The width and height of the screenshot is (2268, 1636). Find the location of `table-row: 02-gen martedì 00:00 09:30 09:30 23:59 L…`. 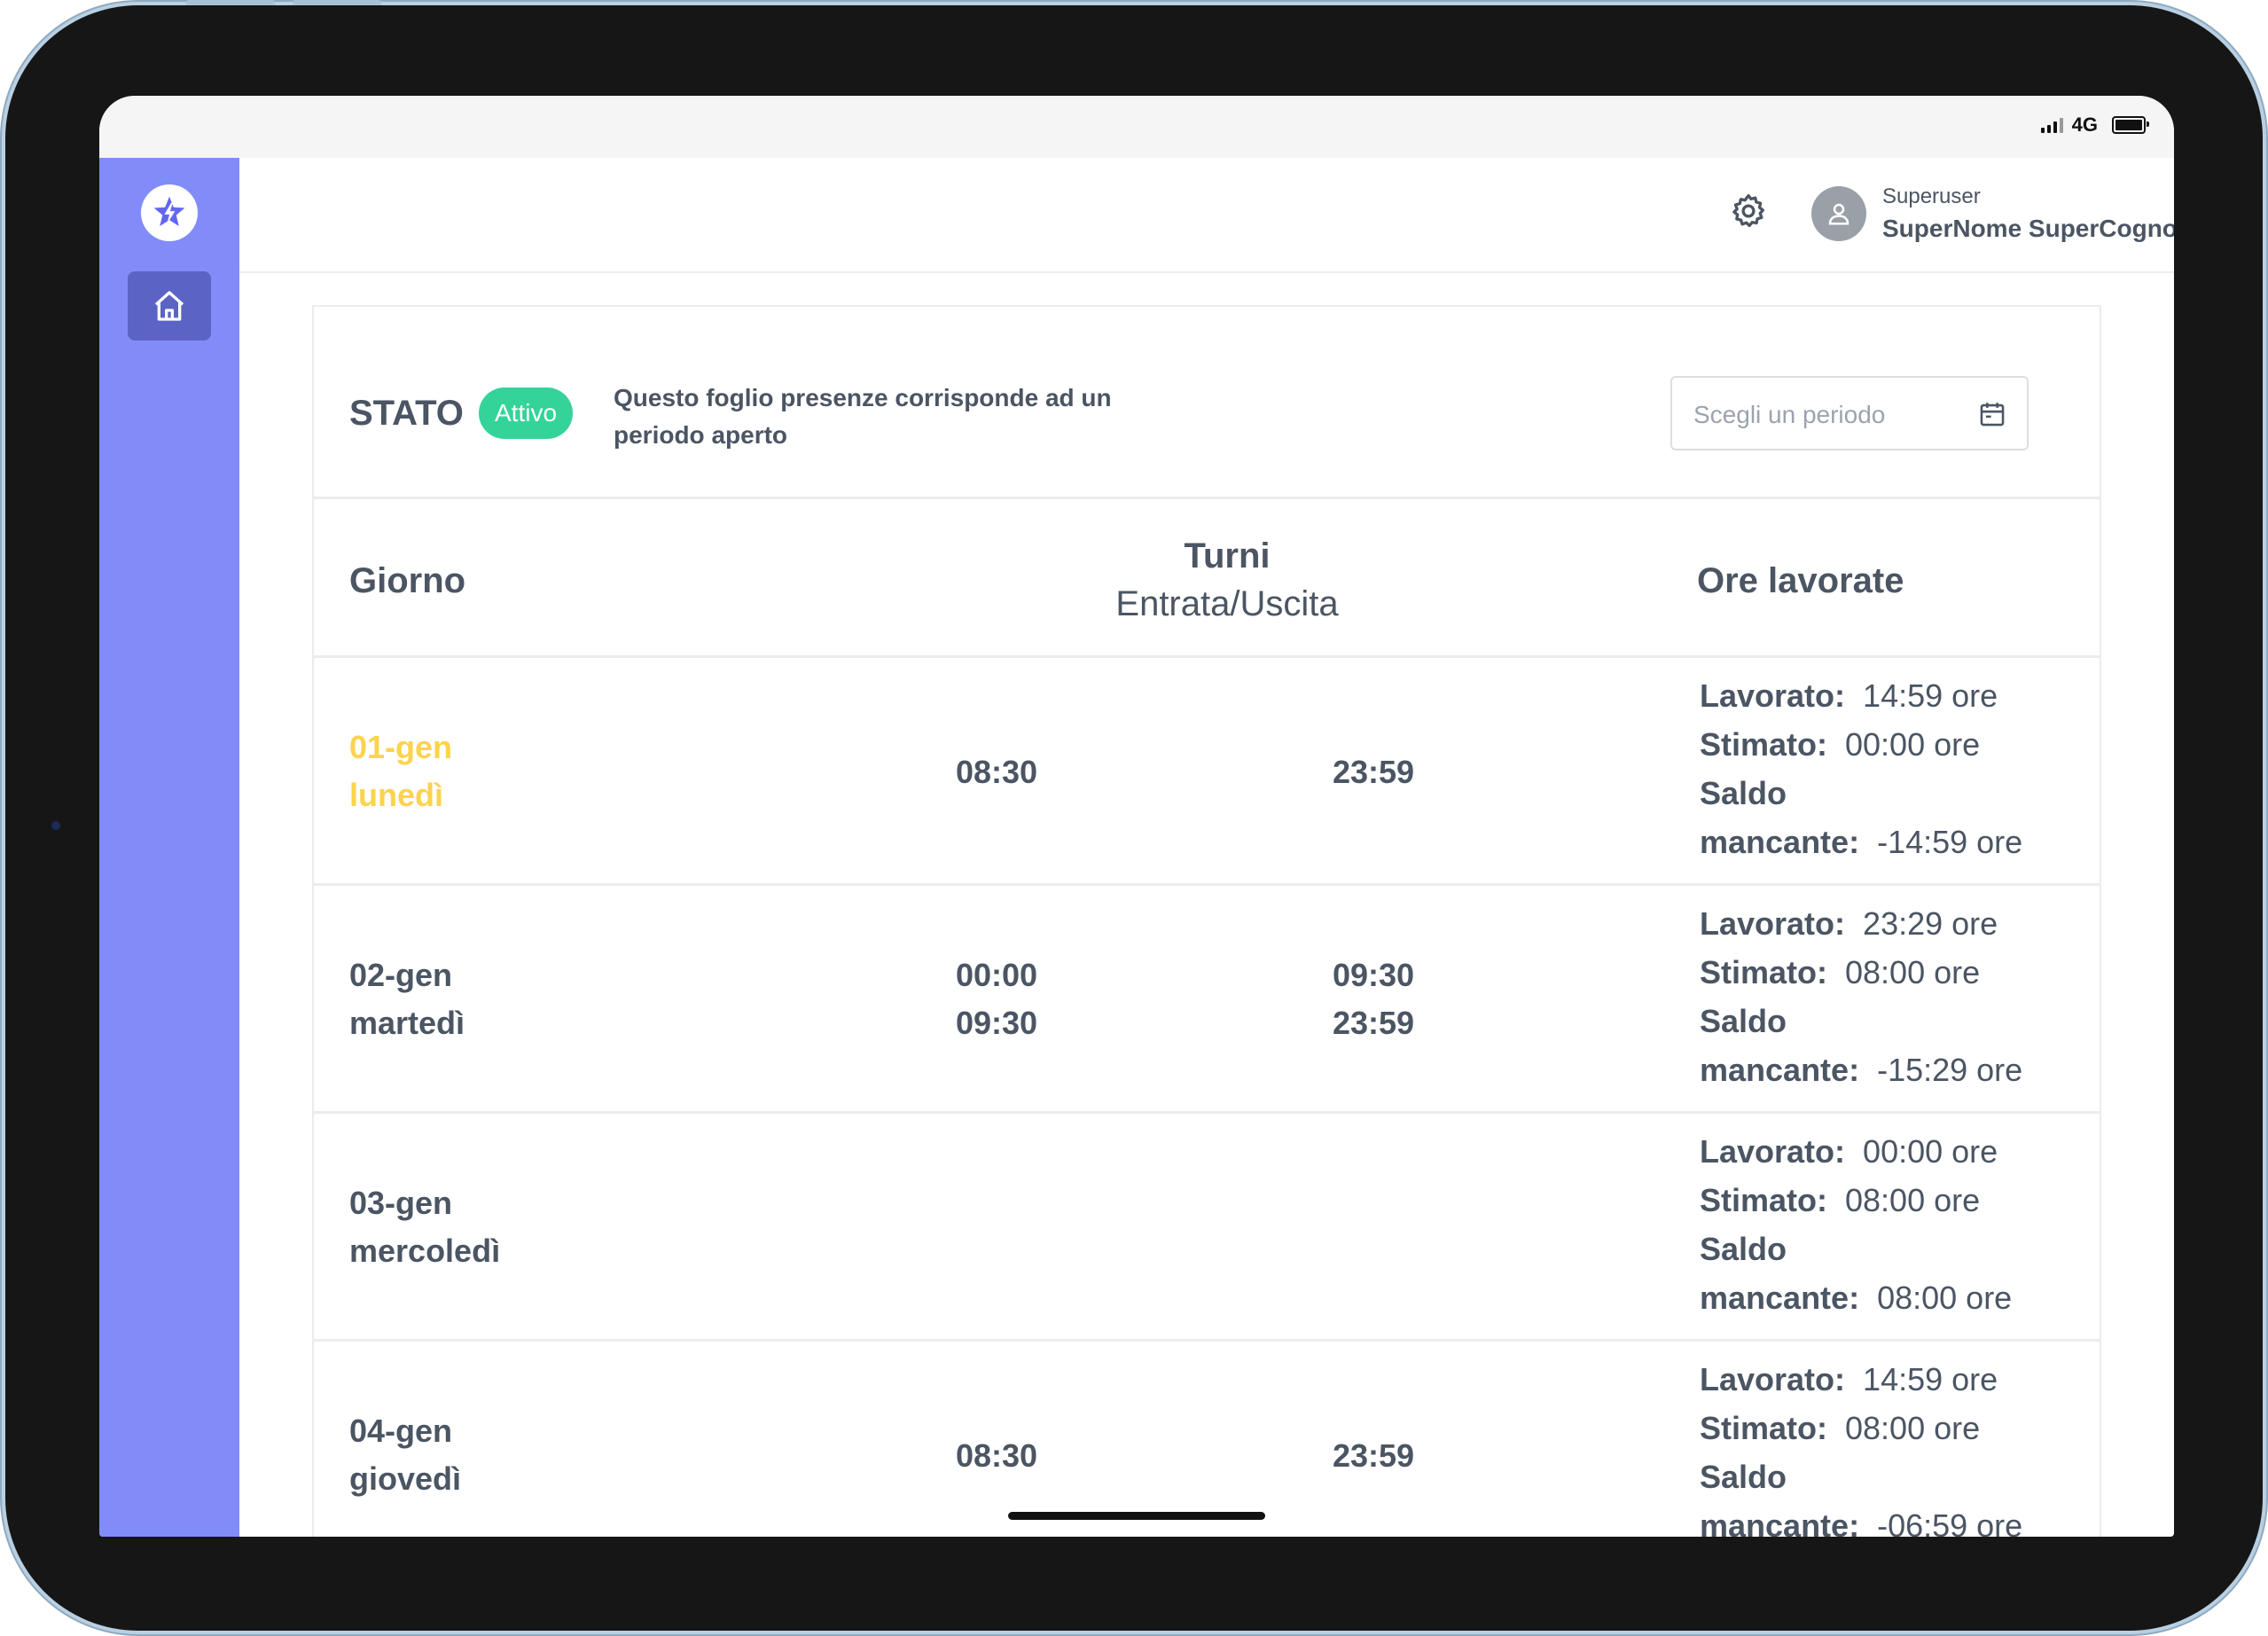

table-row: 02-gen martedì 00:00 09:30 09:30 23:59 L… is located at coordinates (1207, 1000).